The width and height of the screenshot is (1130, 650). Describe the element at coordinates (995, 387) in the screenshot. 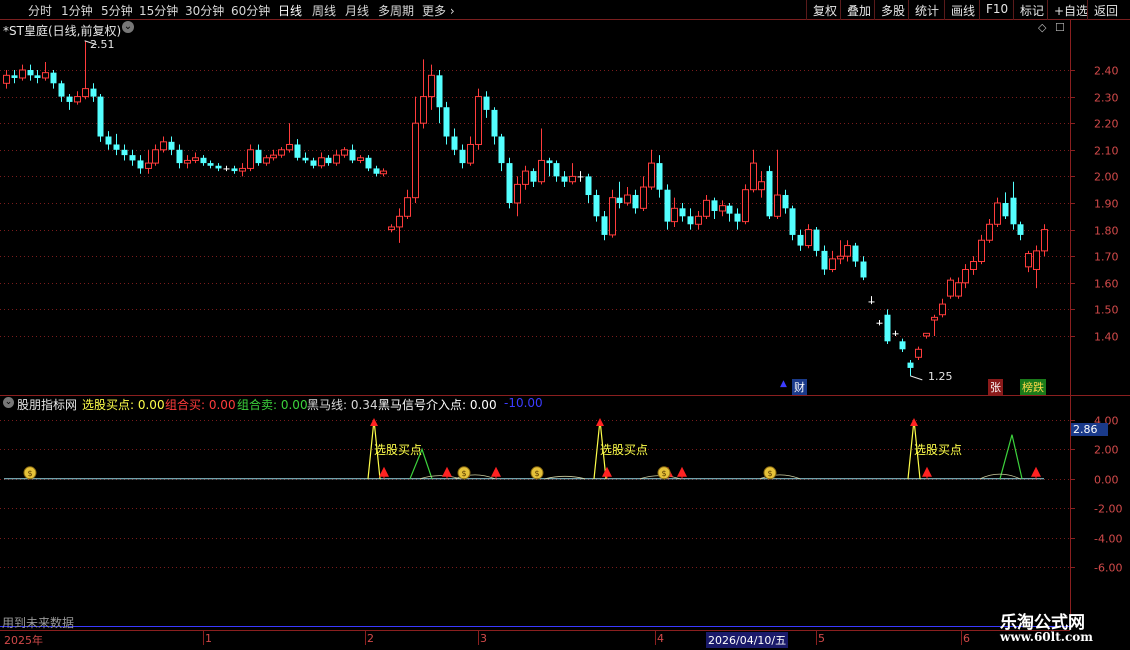

I see `badge-rise: 张` at that location.